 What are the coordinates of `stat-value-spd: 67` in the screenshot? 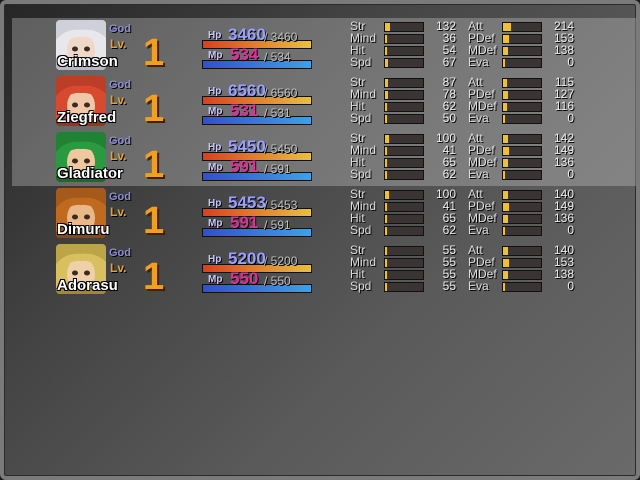 It's located at (449, 62).